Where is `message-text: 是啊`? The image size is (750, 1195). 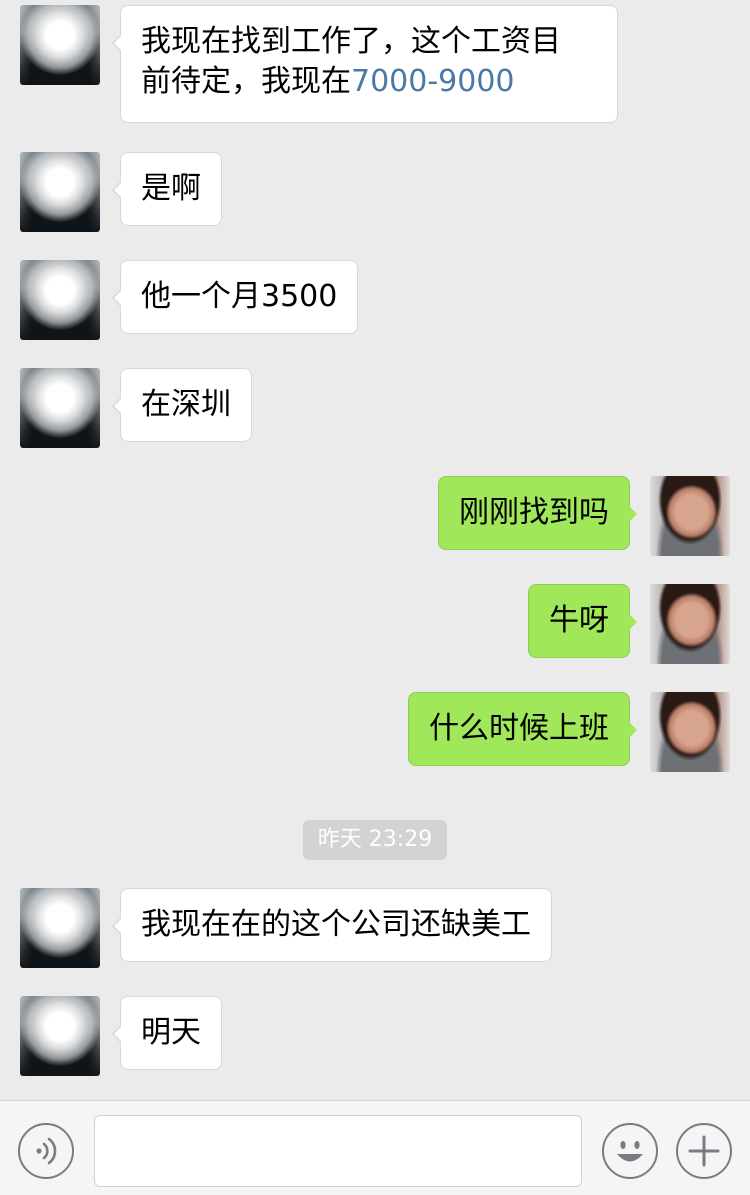
message-text: 是啊 is located at coordinates (171, 188).